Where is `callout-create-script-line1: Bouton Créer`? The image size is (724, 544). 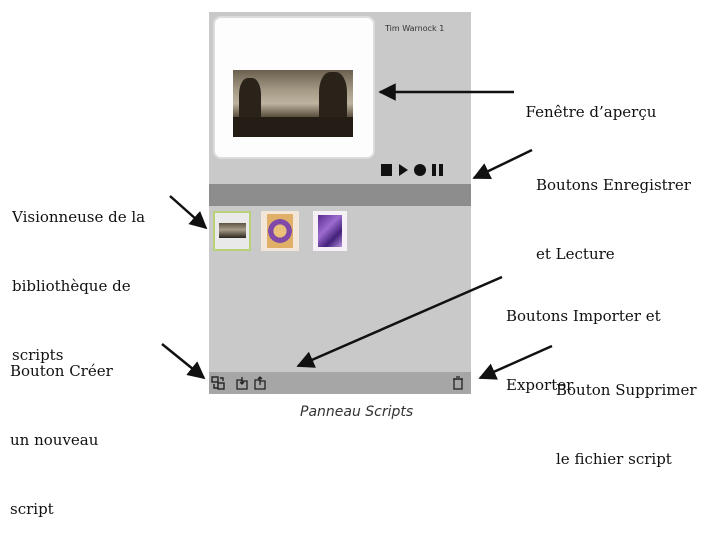
callout-create-script-line1: Bouton Créer is located at coordinates (61, 371).